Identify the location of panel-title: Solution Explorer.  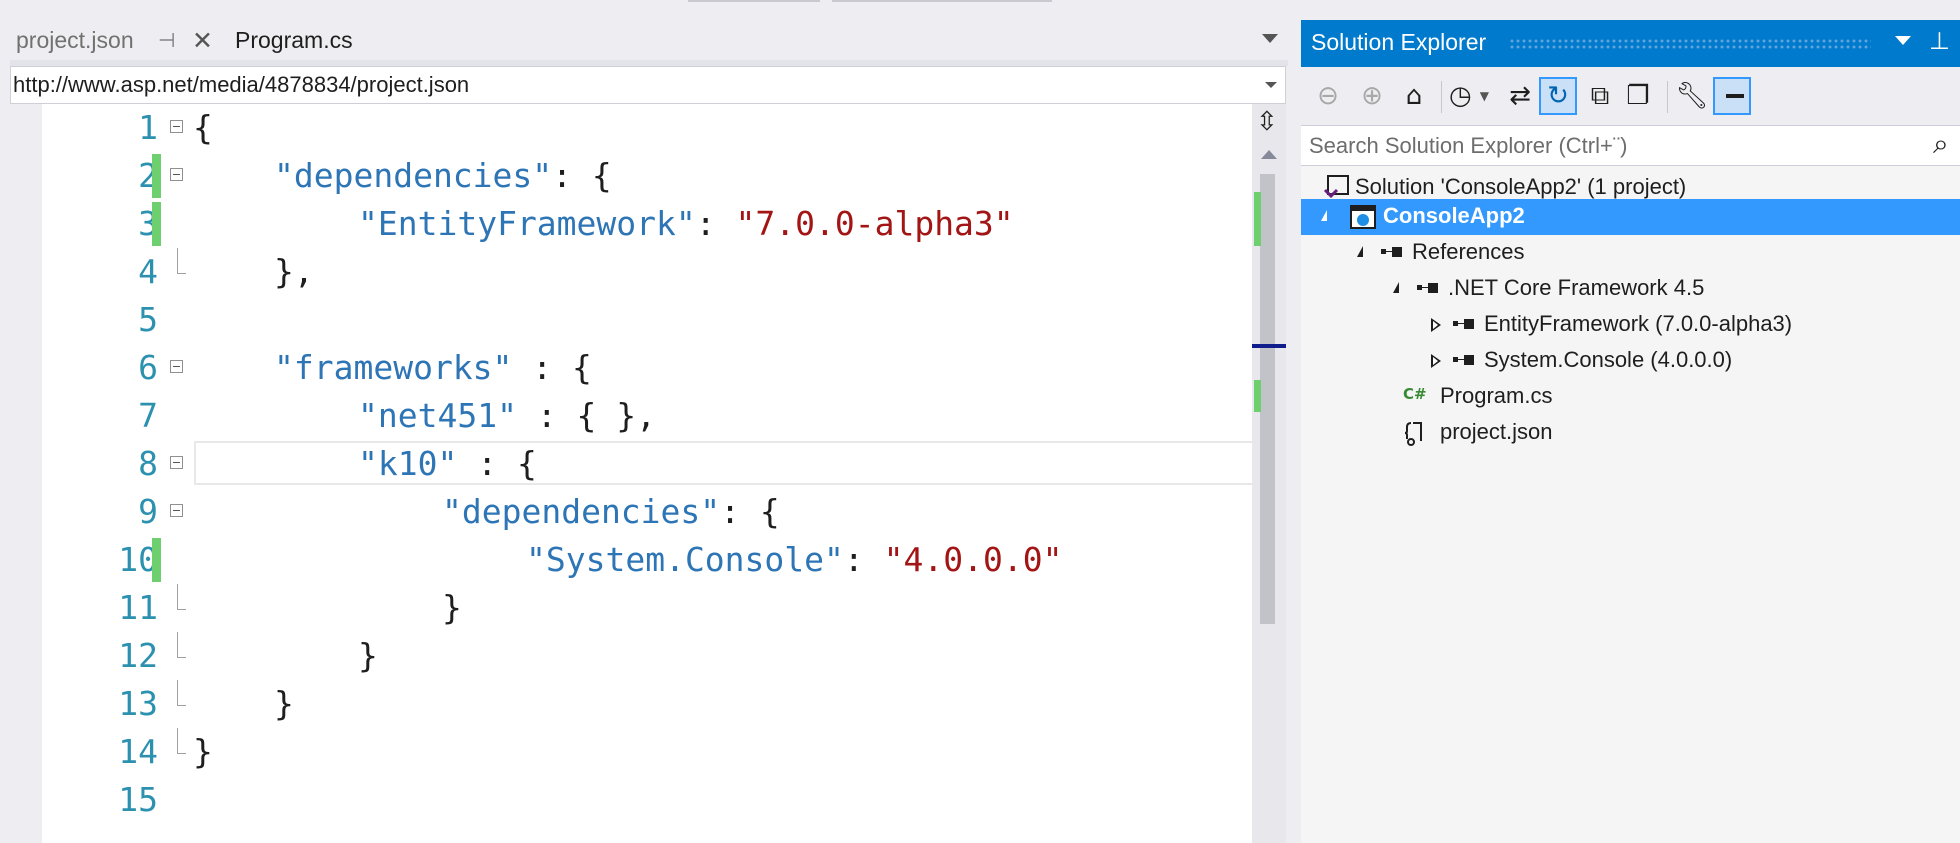
(1399, 42).